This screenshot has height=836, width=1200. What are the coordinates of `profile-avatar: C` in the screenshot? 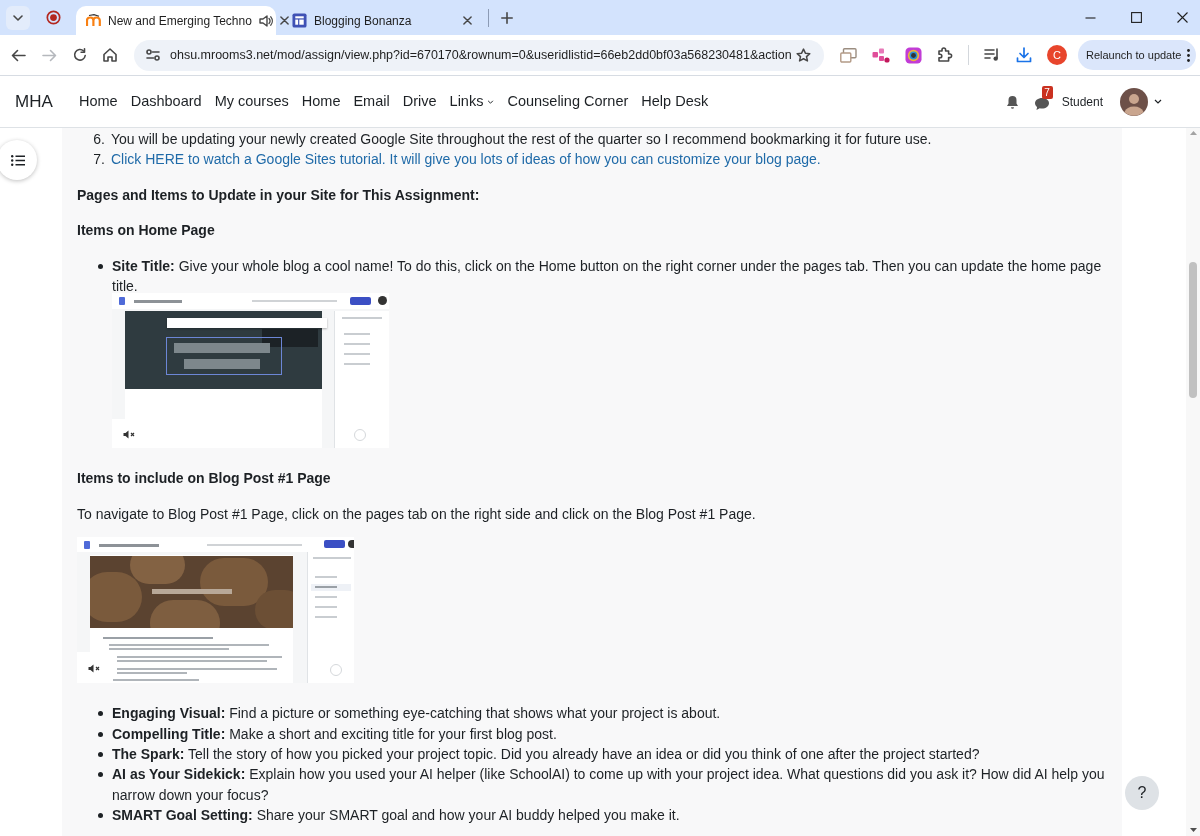 It's located at (1057, 55).